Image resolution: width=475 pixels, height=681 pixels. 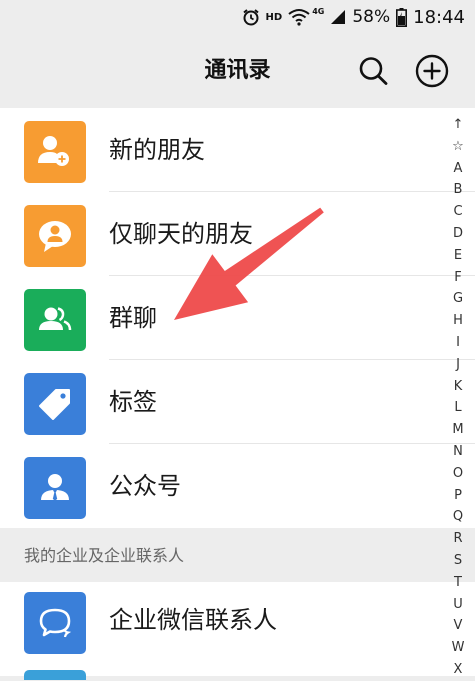 I want to click on menu-item-chat-only-friends: 仅聊天的朋友, so click(x=237, y=234).